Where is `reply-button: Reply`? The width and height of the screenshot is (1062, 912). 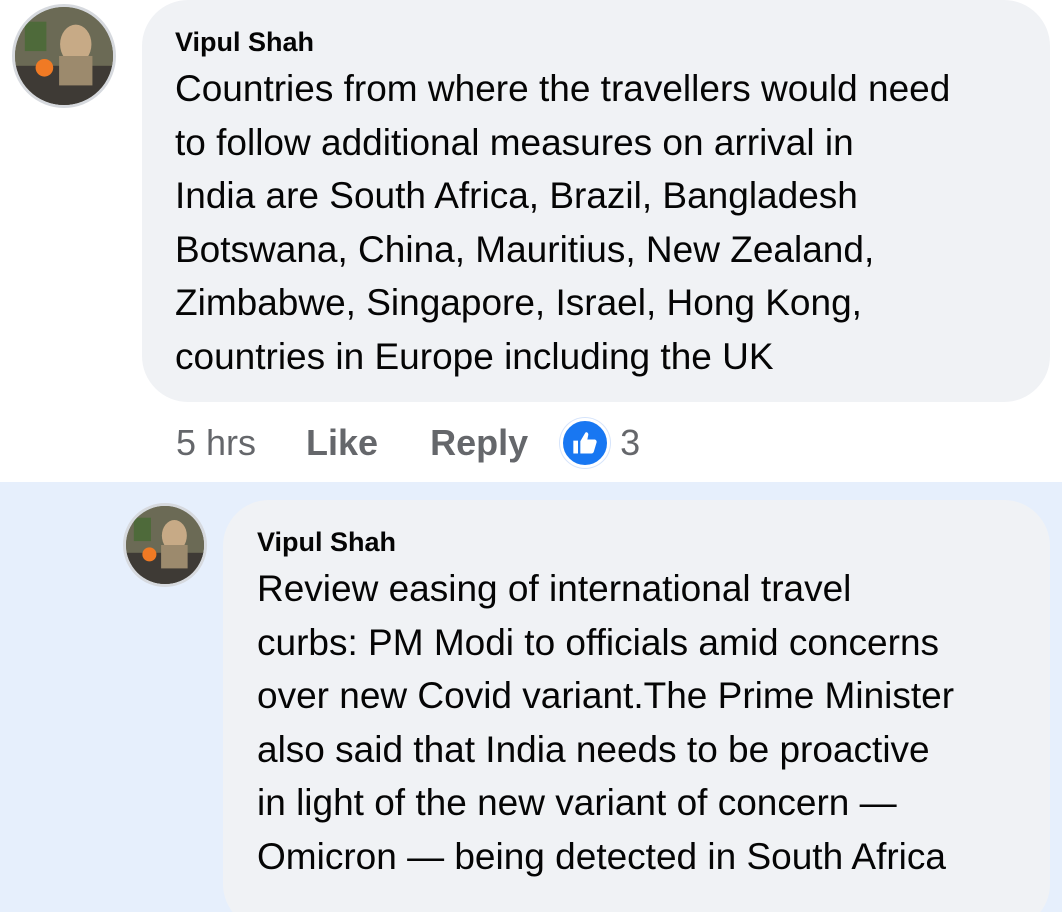 reply-button: Reply is located at coordinates (479, 443).